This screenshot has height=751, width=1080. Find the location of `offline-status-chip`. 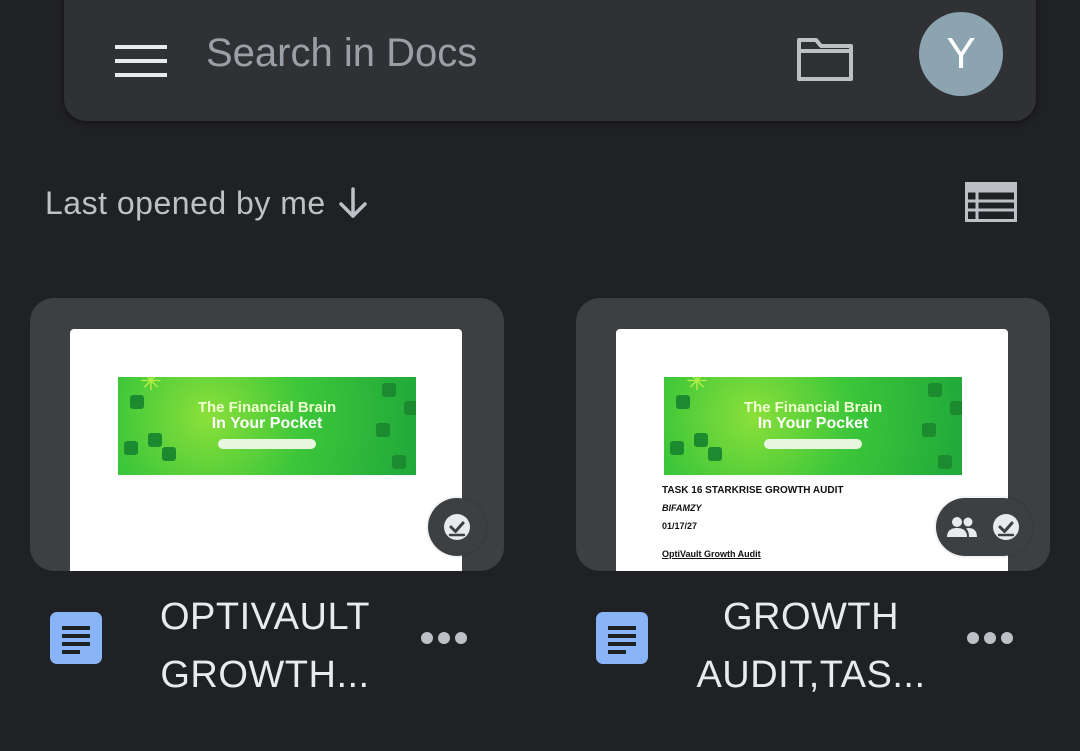

offline-status-chip is located at coordinates (457, 527).